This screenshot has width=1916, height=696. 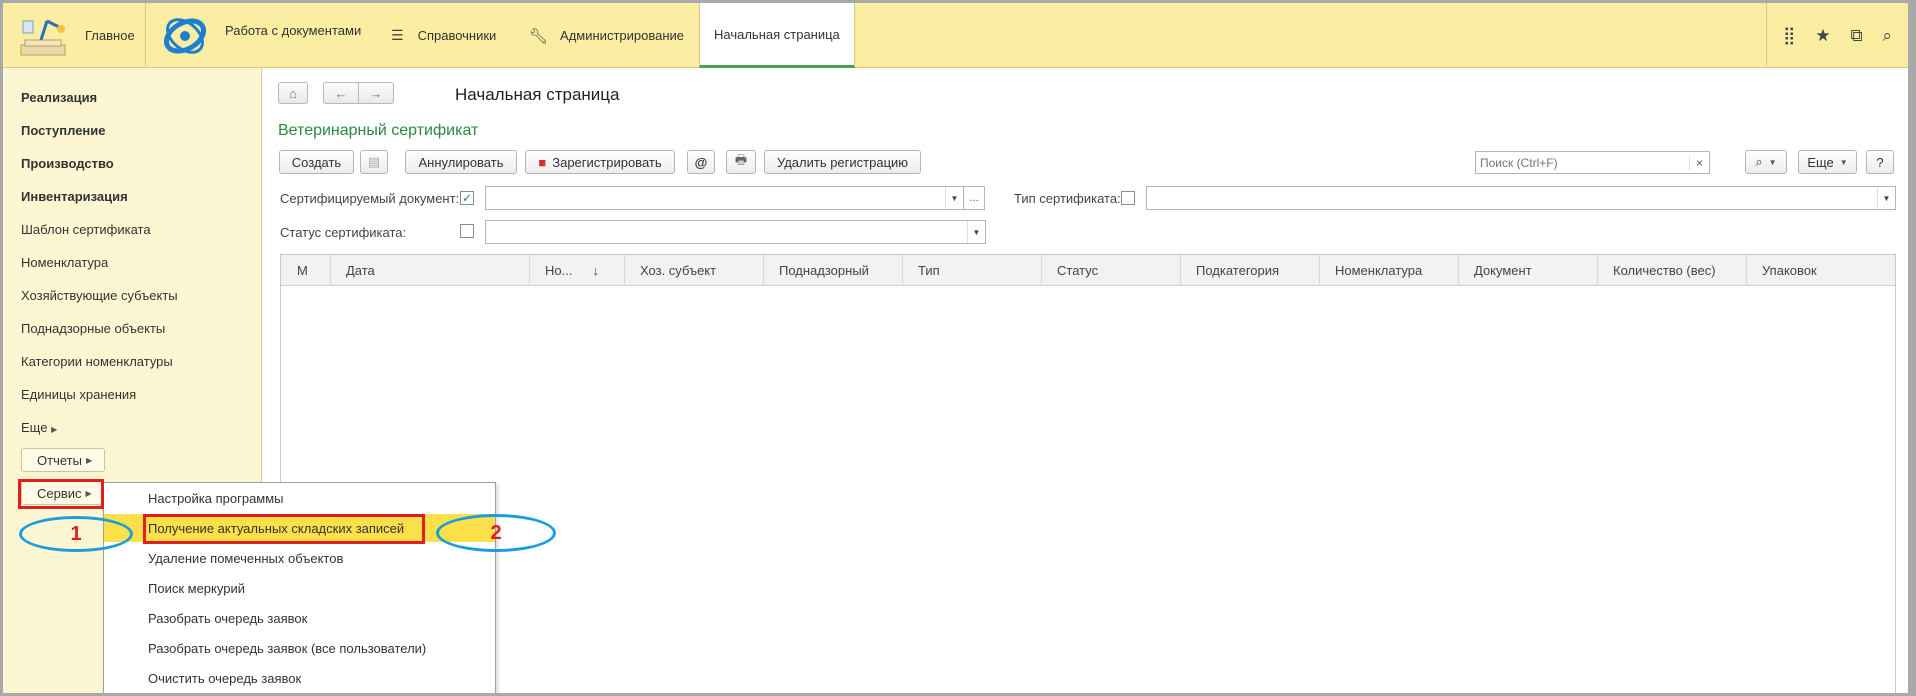 What do you see at coordinates (972, 270) in the screenshot?
I see `column-type: Тип` at bounding box center [972, 270].